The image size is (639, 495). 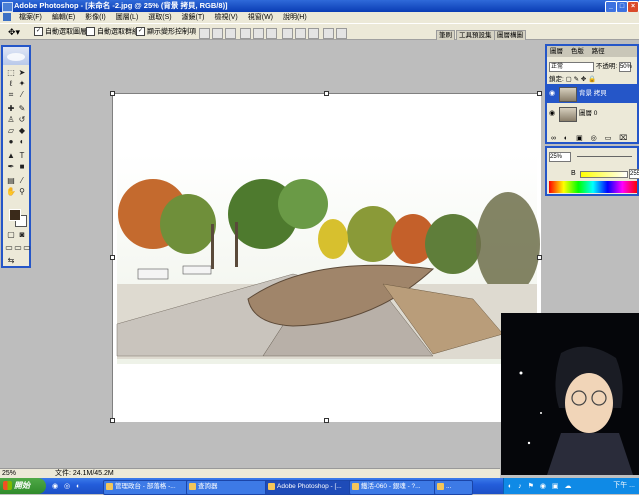 What do you see at coordinates (208, 486) in the screenshot?
I see `taskbar-item-label: 查詢器` at bounding box center [208, 486].